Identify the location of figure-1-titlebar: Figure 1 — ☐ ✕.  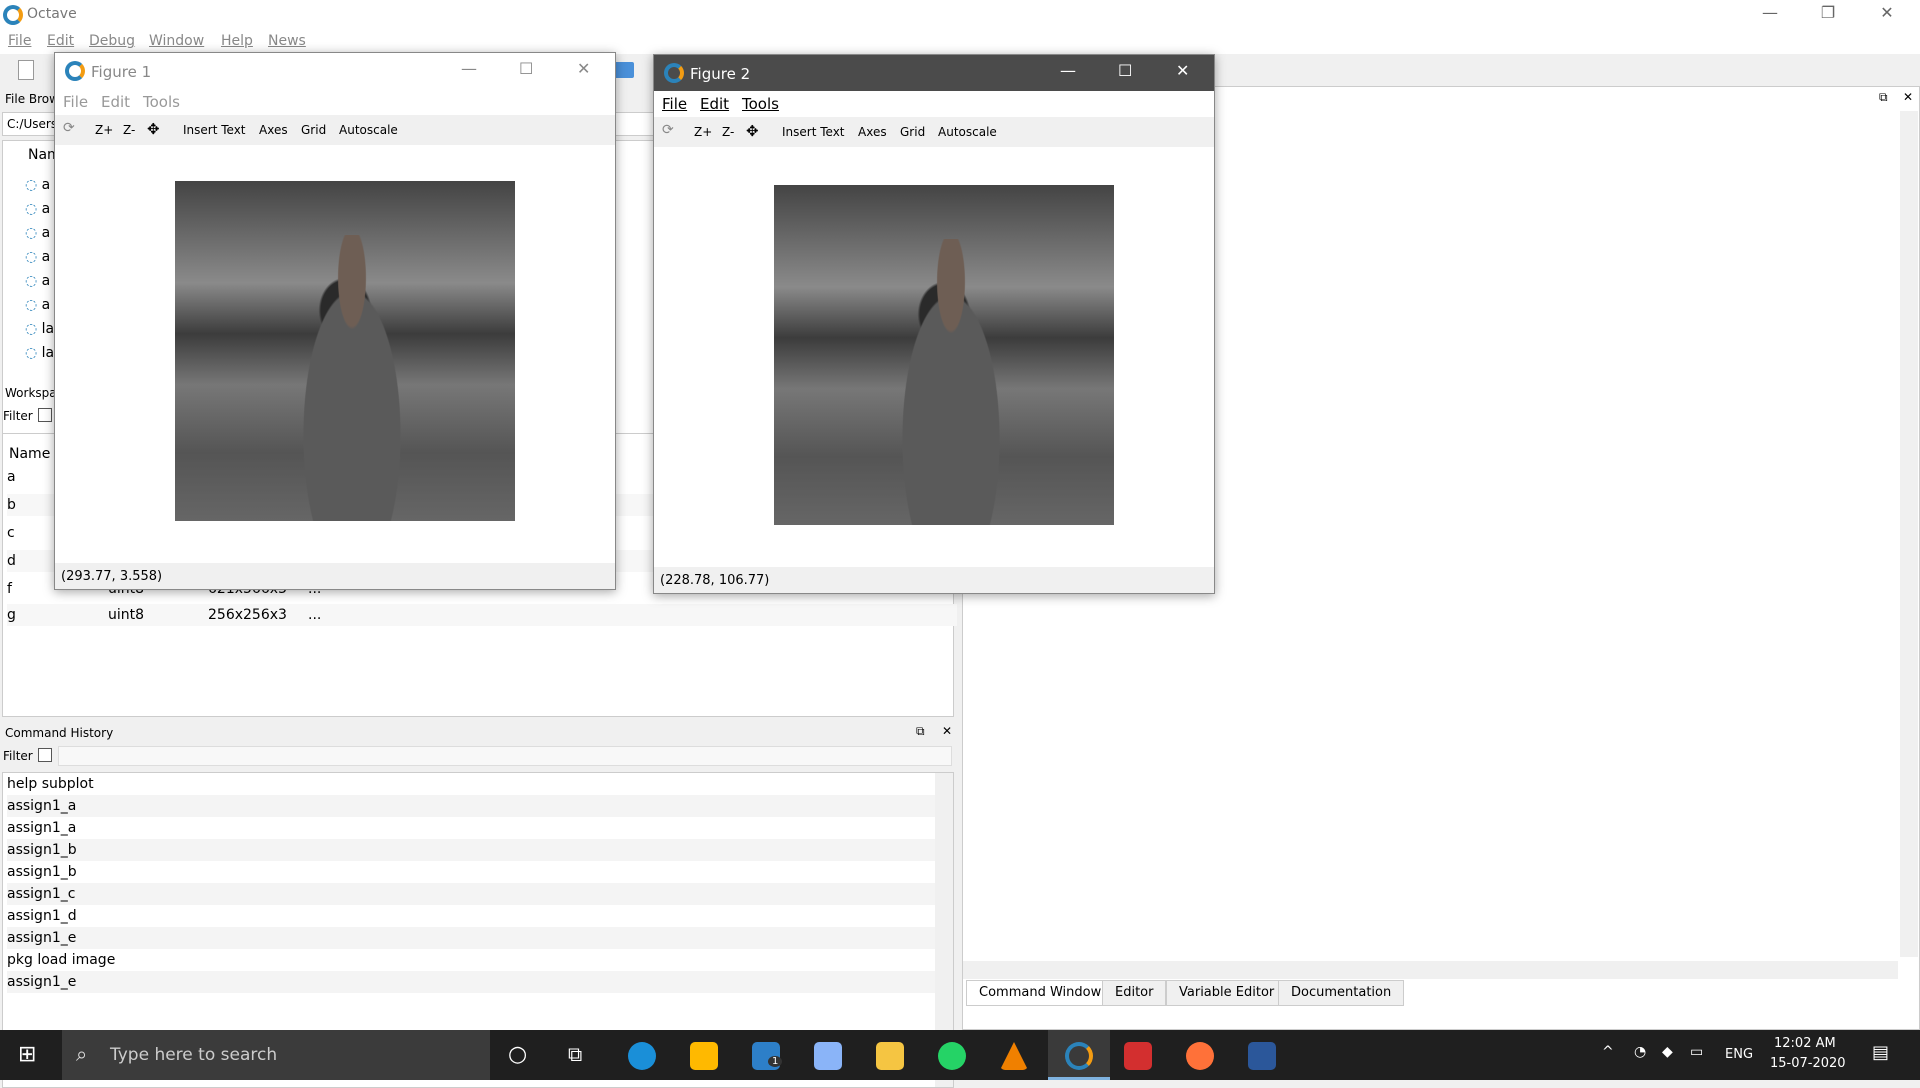
(335, 71).